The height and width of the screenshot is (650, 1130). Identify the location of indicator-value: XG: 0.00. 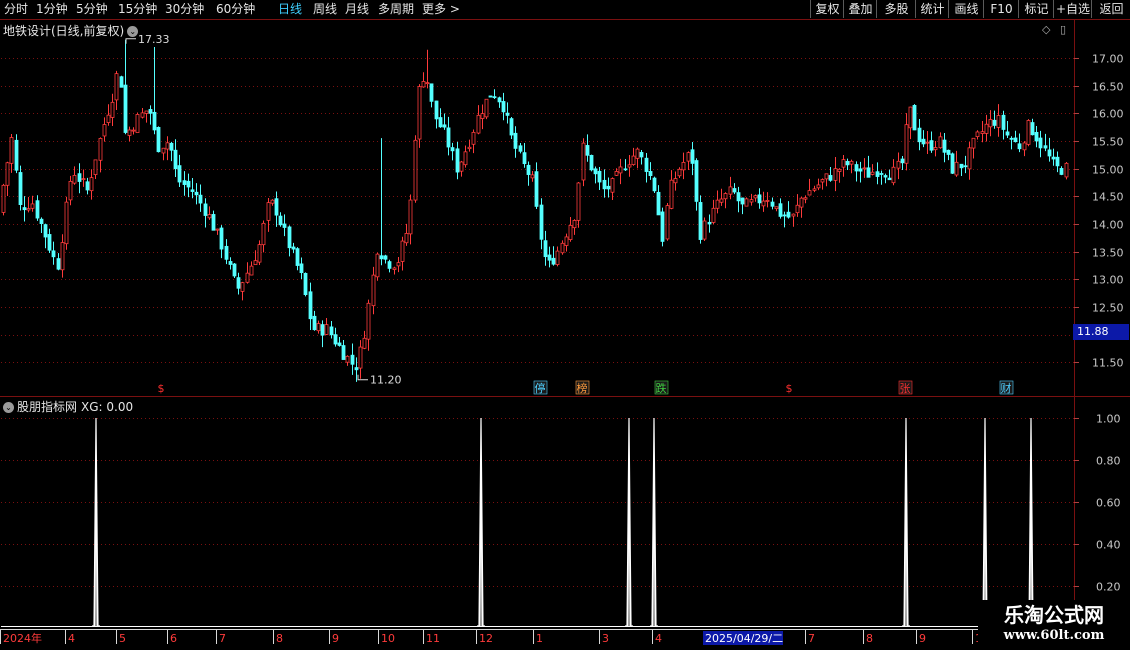
(107, 407).